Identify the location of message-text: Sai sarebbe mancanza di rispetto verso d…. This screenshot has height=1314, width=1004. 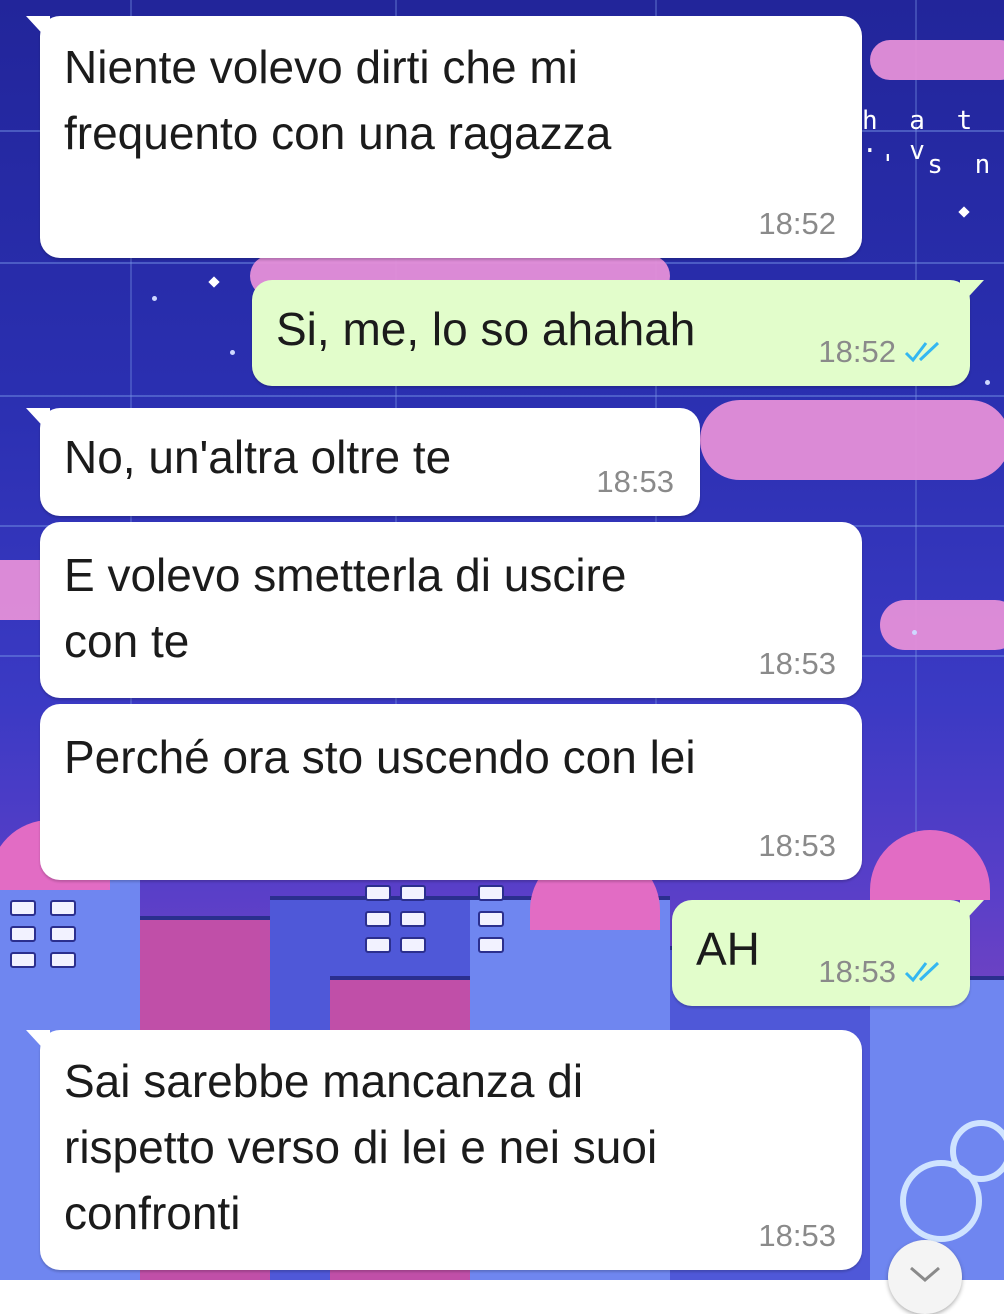
(361, 1147).